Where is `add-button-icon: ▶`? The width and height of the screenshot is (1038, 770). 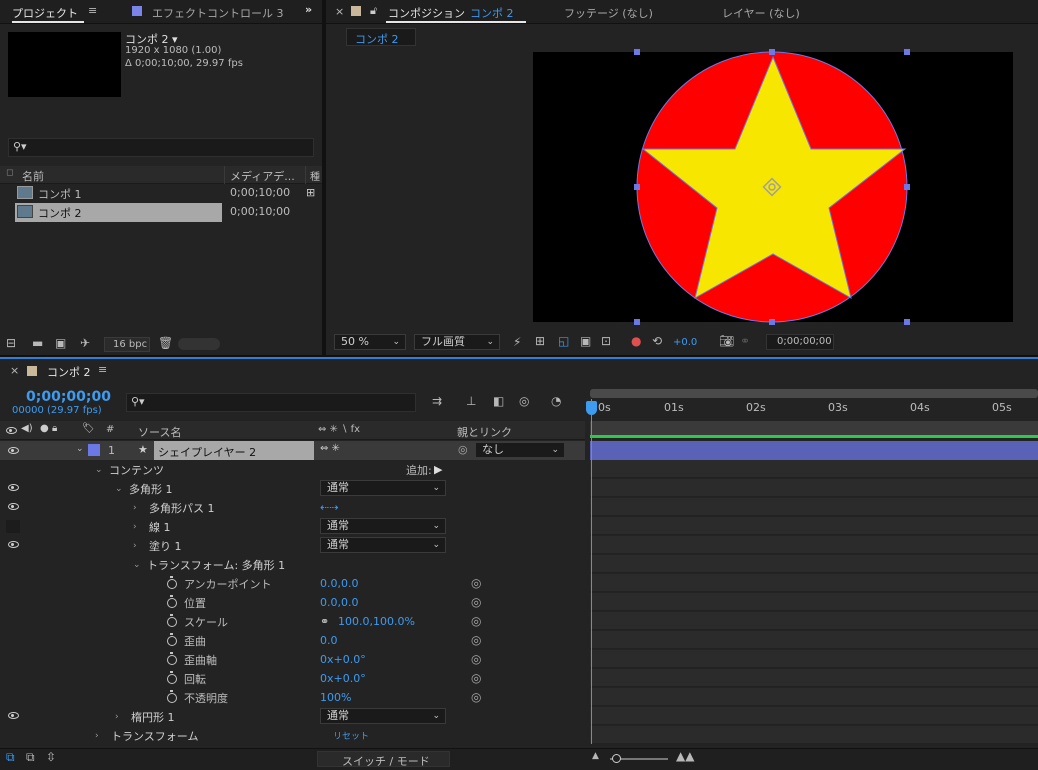
add-button-icon: ▶ is located at coordinates (438, 469).